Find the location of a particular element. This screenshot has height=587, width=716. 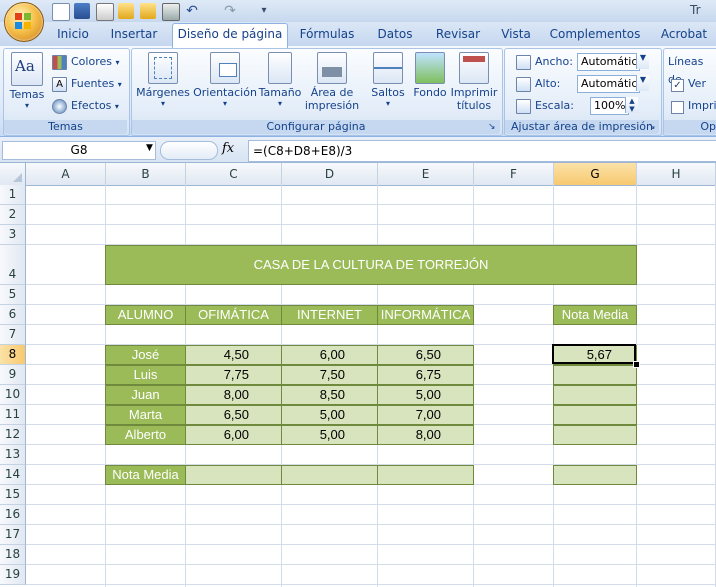

grade-cell-ofimatica: 8,00 is located at coordinates (233, 395).